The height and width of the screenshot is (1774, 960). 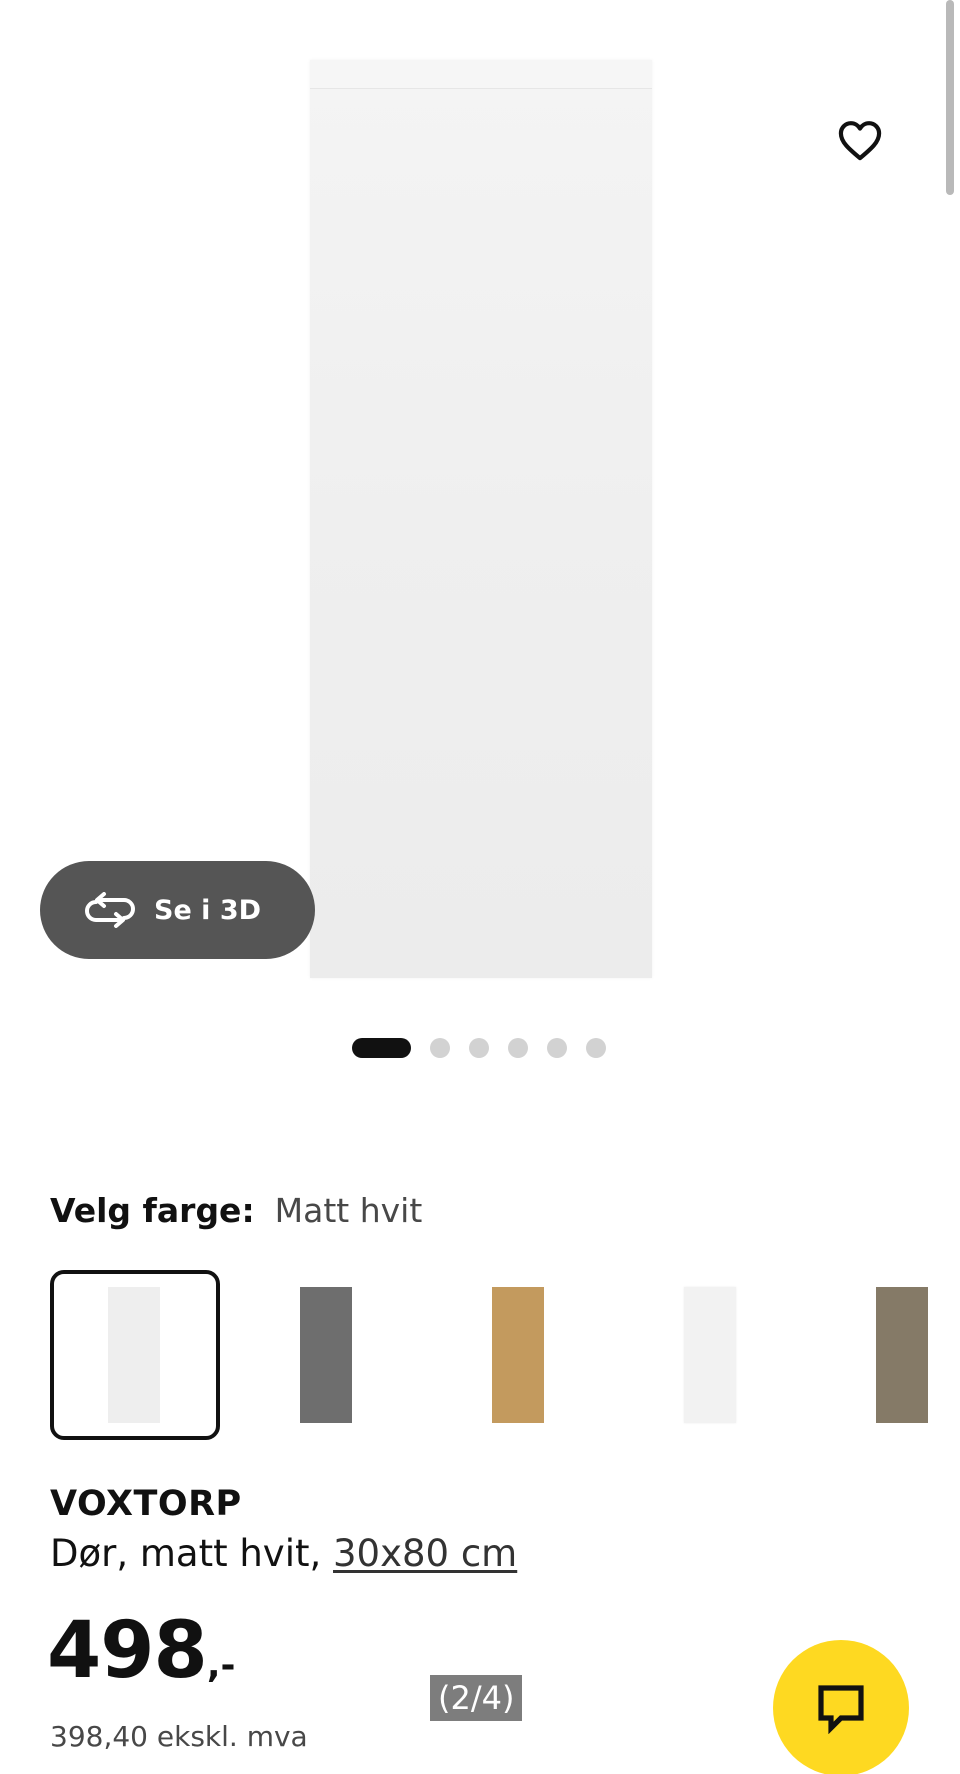 What do you see at coordinates (110, 910) in the screenshot?
I see `rotate-icon` at bounding box center [110, 910].